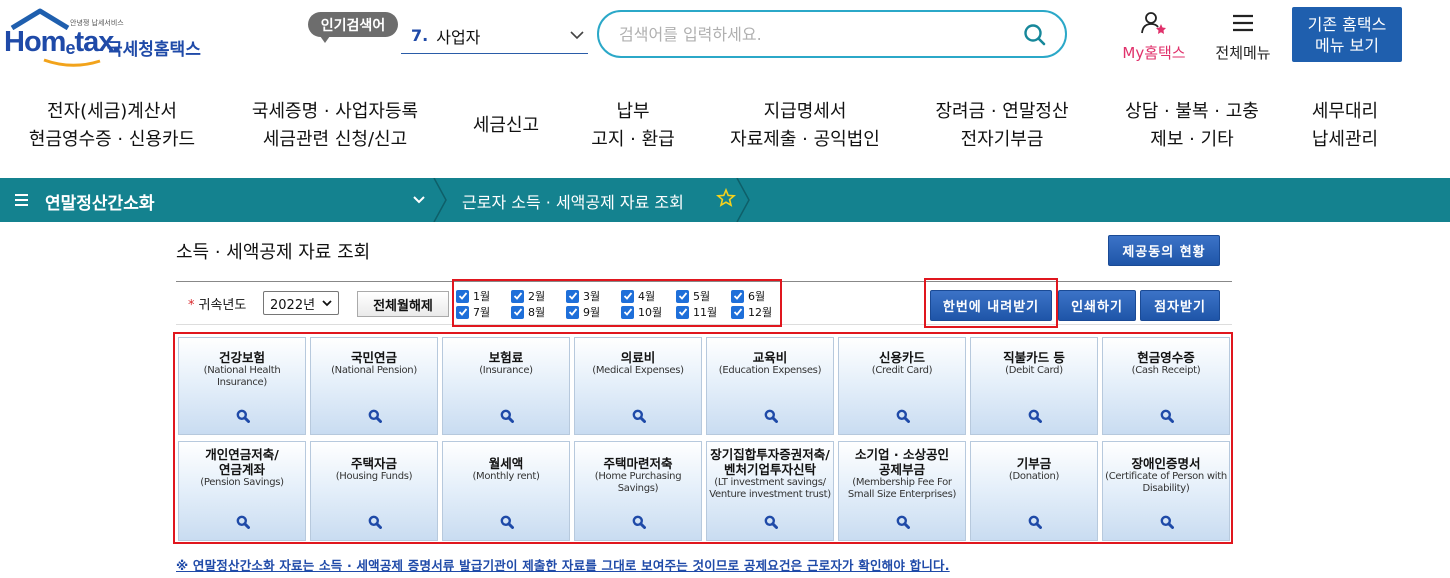 The height and width of the screenshot is (578, 1450). Describe the element at coordinates (494, 36) in the screenshot. I see `popular-search-select: 7. 사업자` at that location.